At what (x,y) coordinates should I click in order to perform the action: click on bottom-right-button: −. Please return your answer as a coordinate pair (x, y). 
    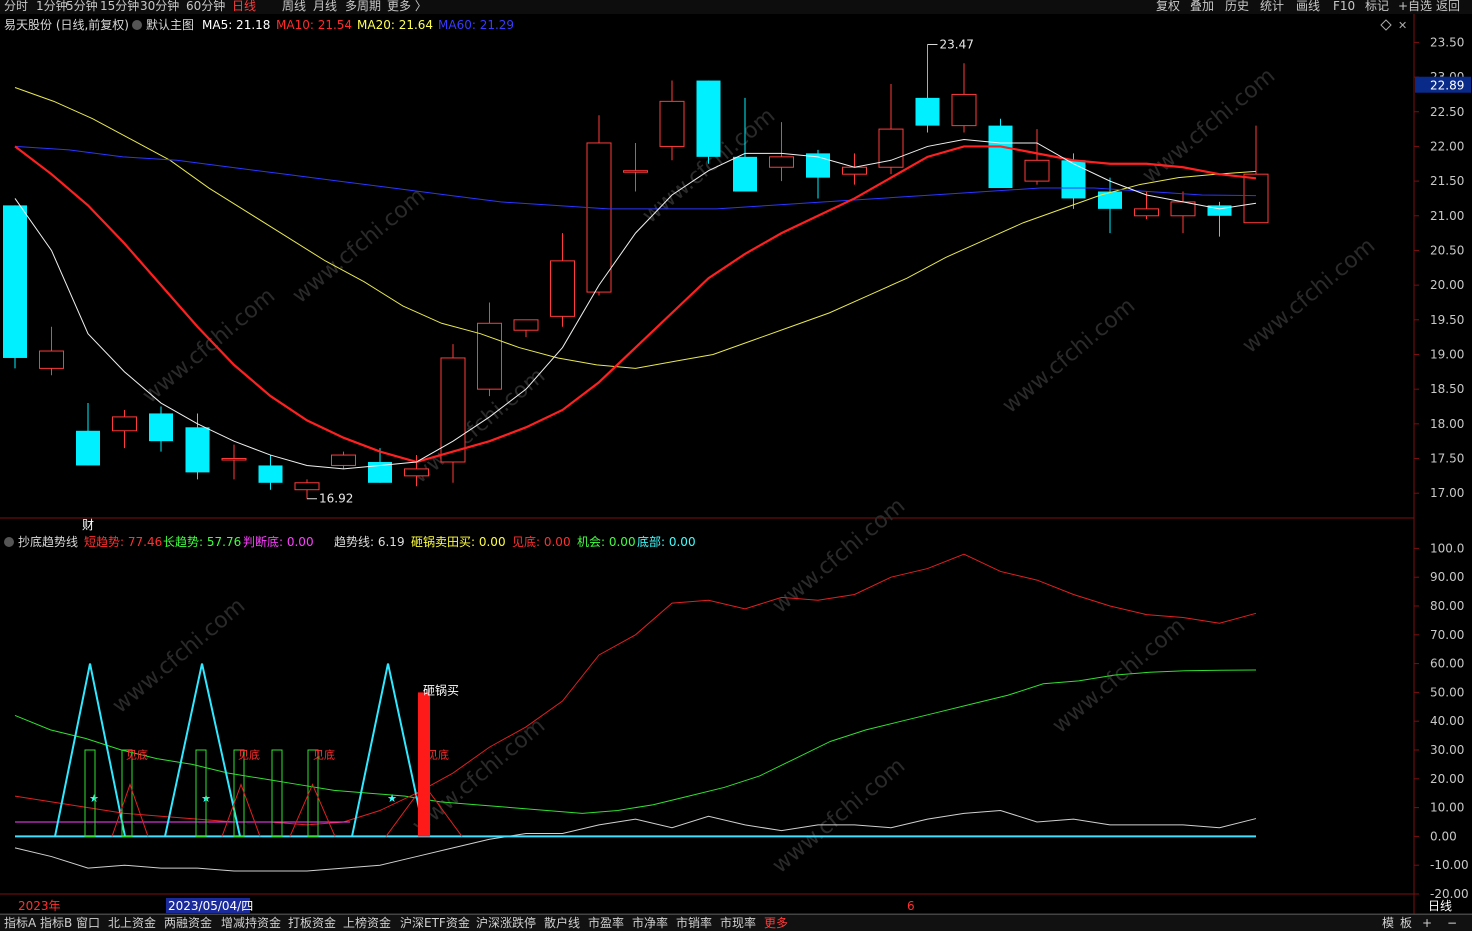
    Looking at the image, I should click on (1452, 923).